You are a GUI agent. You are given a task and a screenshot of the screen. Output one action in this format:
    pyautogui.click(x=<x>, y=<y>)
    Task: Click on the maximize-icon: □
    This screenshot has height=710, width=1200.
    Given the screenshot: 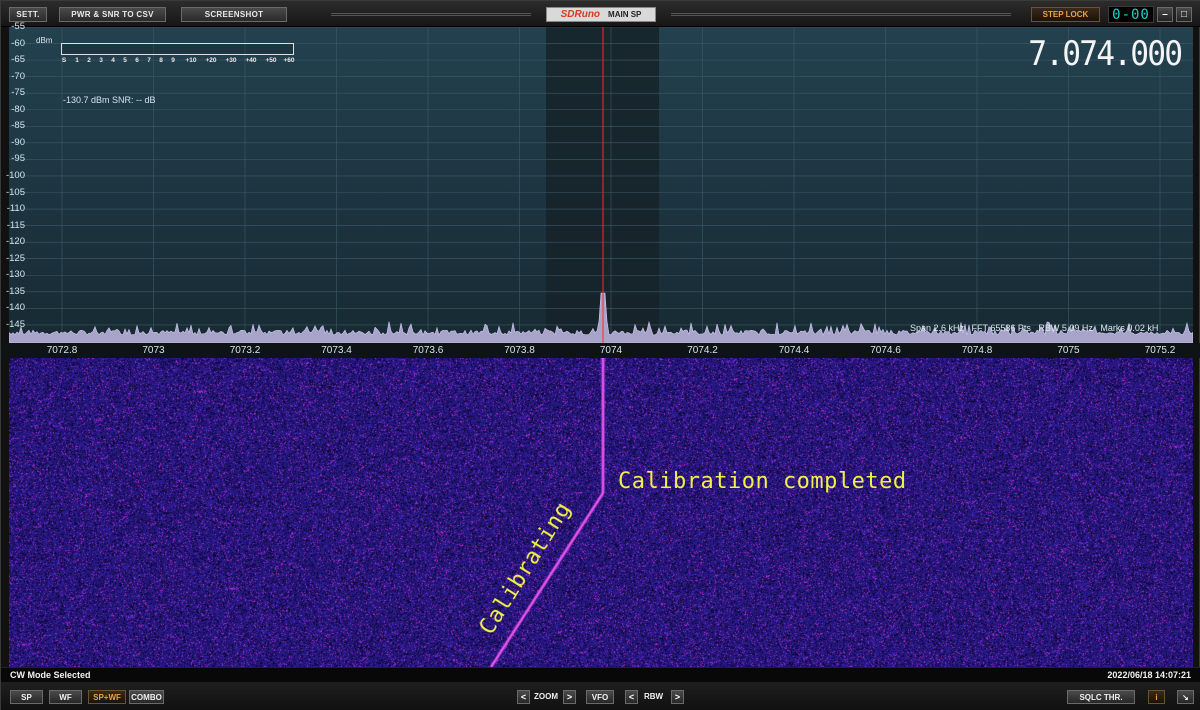 What is the action you would take?
    pyautogui.click(x=1184, y=14)
    